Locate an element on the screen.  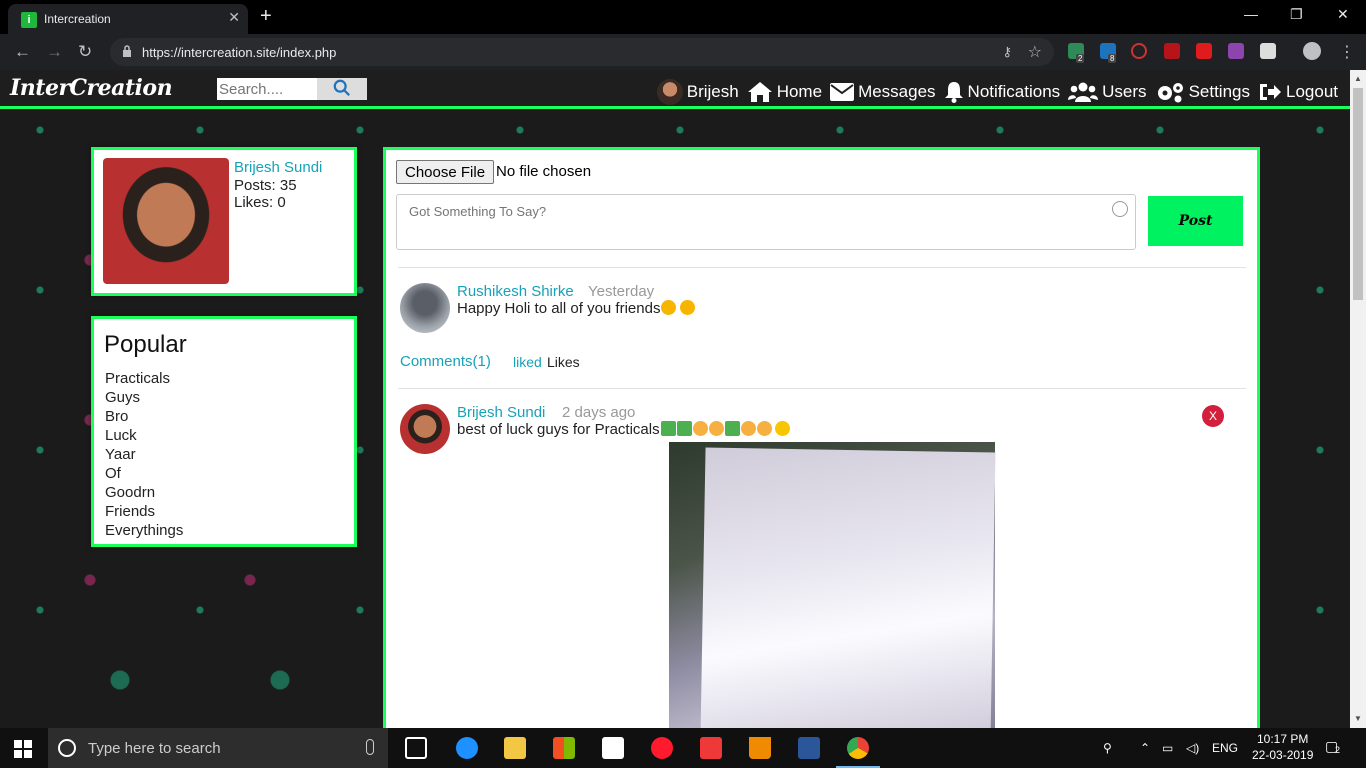
vlc-icon is located at coordinates (760, 748).